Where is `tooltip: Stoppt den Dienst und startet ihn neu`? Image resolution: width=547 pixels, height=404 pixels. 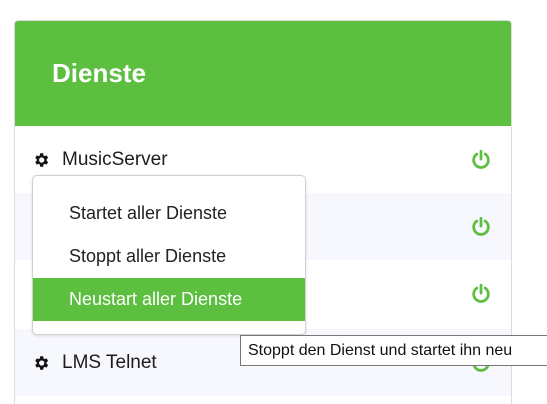
tooltip: Stoppt den Dienst und startet ihn neu is located at coordinates (393, 350).